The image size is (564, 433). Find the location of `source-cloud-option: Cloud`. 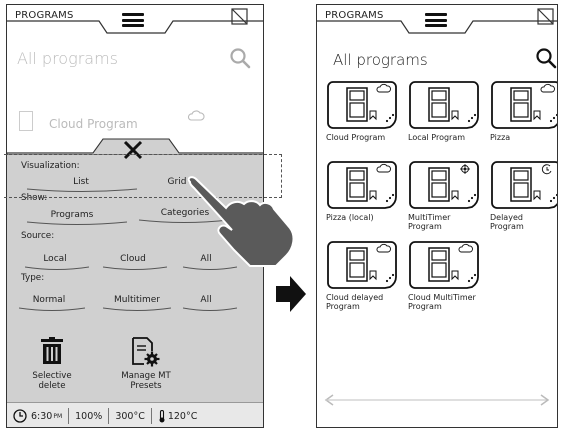

source-cloud-option: Cloud is located at coordinates (133, 259).